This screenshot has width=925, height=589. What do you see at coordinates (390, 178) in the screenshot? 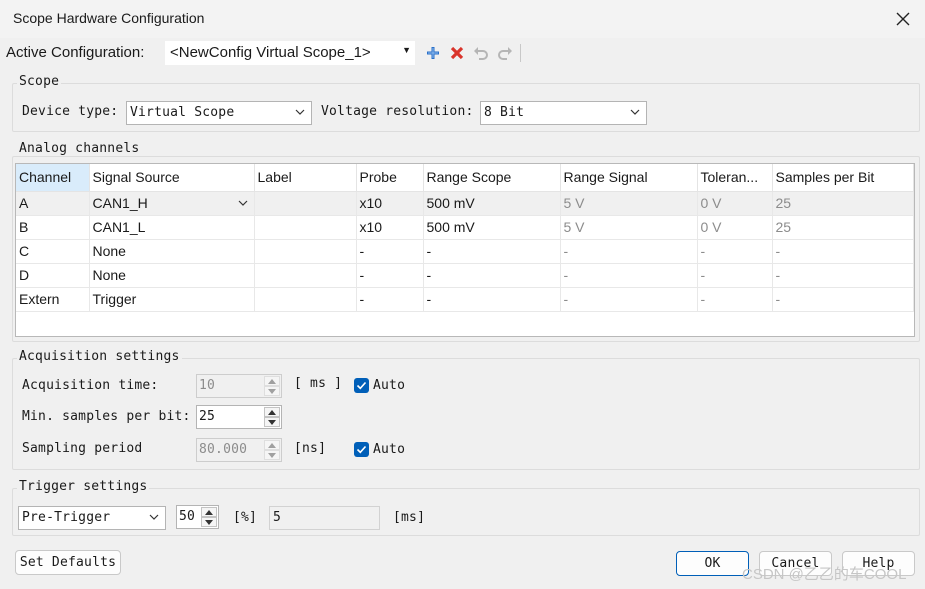
I see `column-header-probe: Probe` at bounding box center [390, 178].